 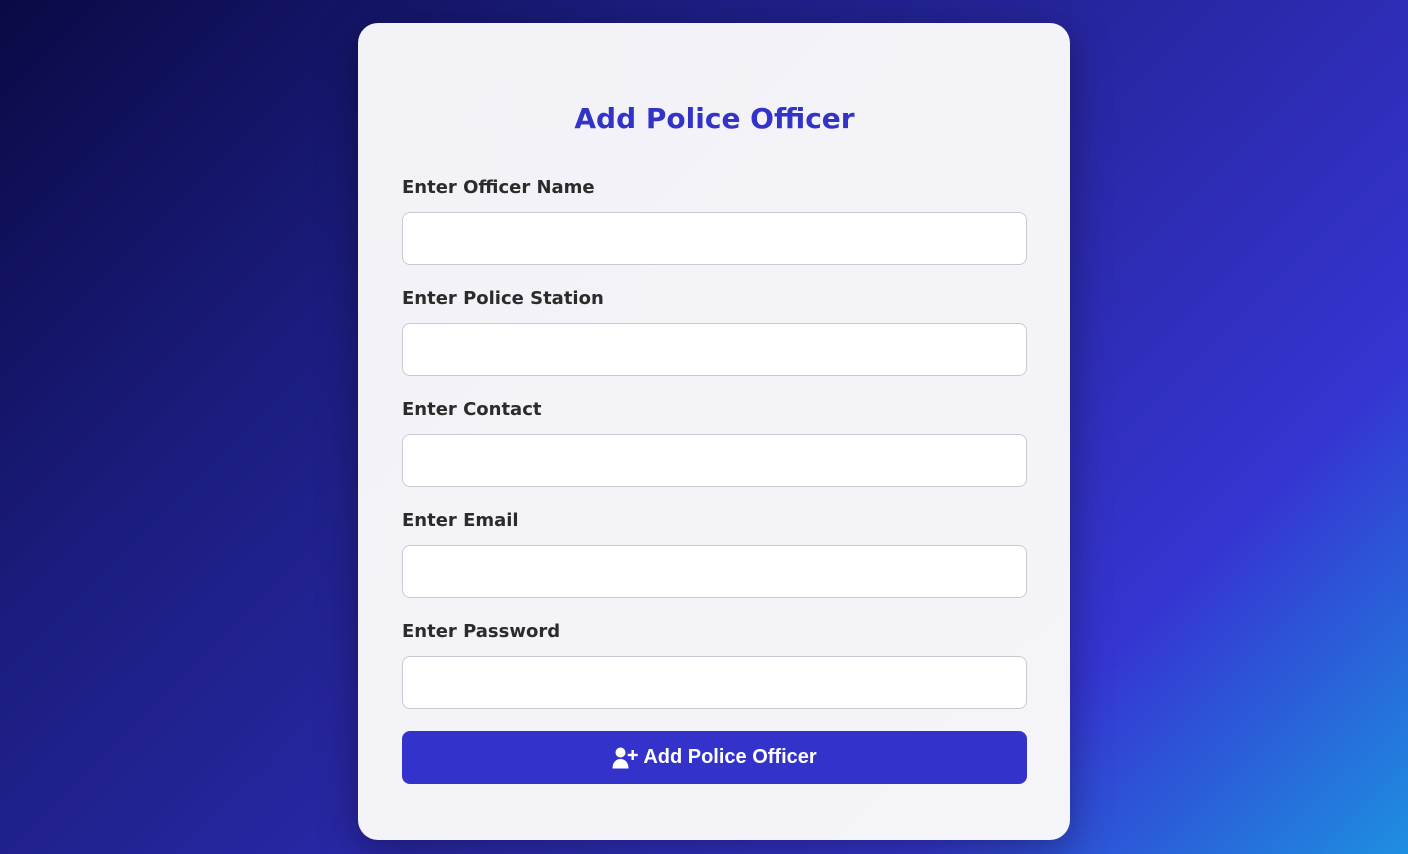 I want to click on police-station-input, so click(x=714, y=349).